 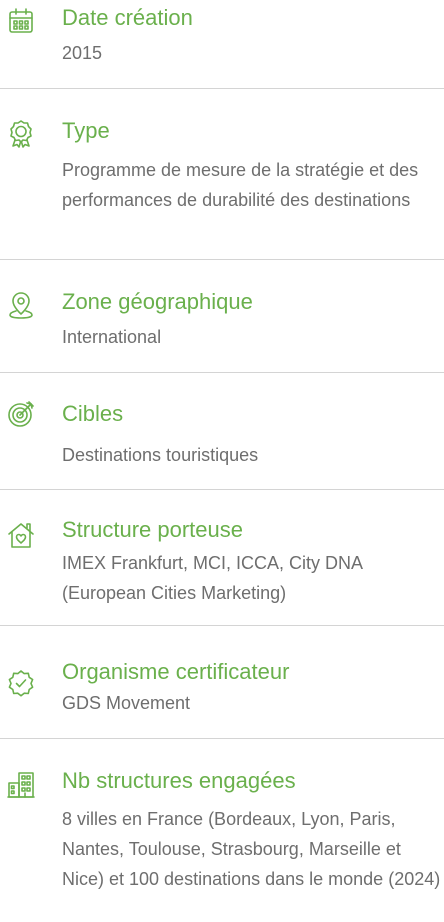 What do you see at coordinates (152, 529) in the screenshot?
I see `info-item-title: Structure porteuse` at bounding box center [152, 529].